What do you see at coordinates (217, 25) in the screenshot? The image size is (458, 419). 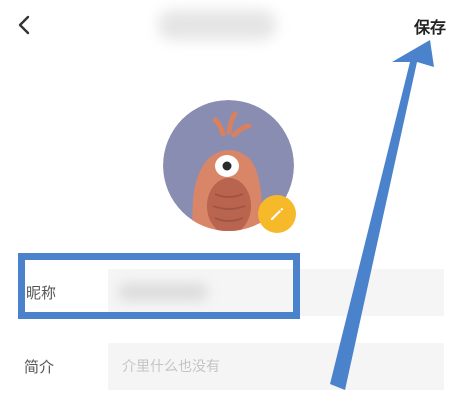 I see `page-title-blurred` at bounding box center [217, 25].